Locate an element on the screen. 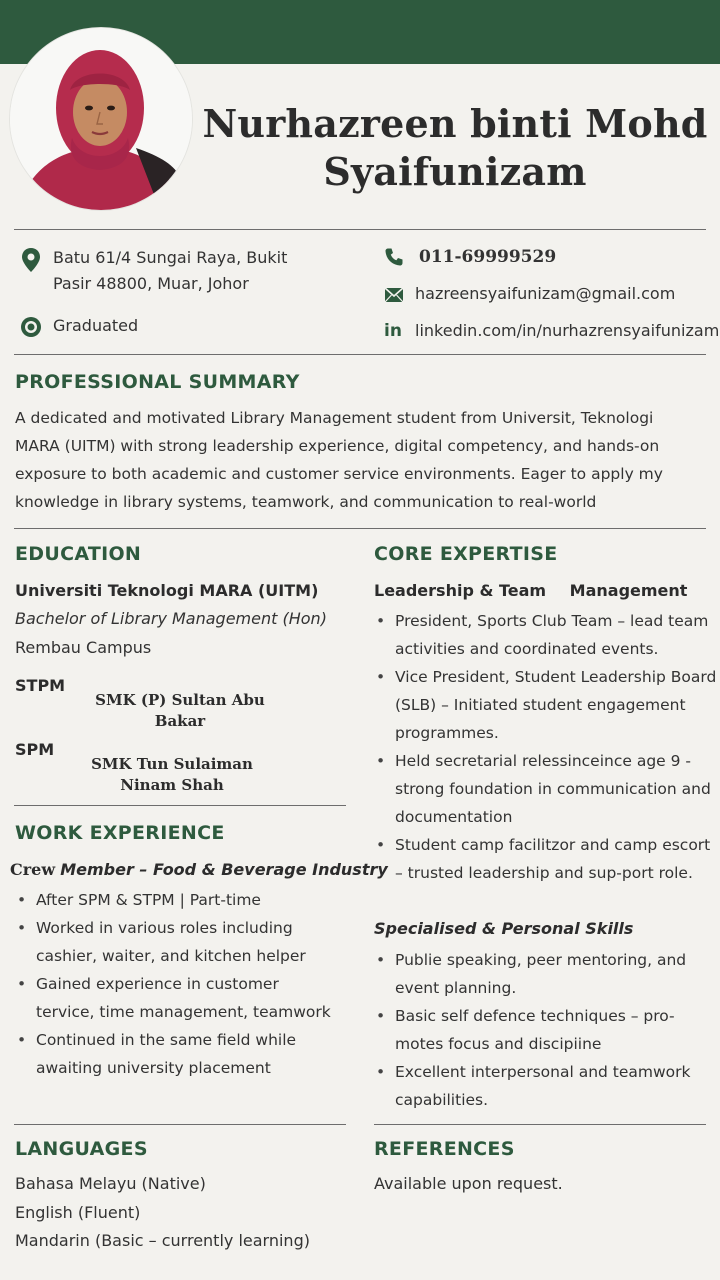 The width and height of the screenshot is (720, 1280). status-text: Graduated is located at coordinates (96, 325).